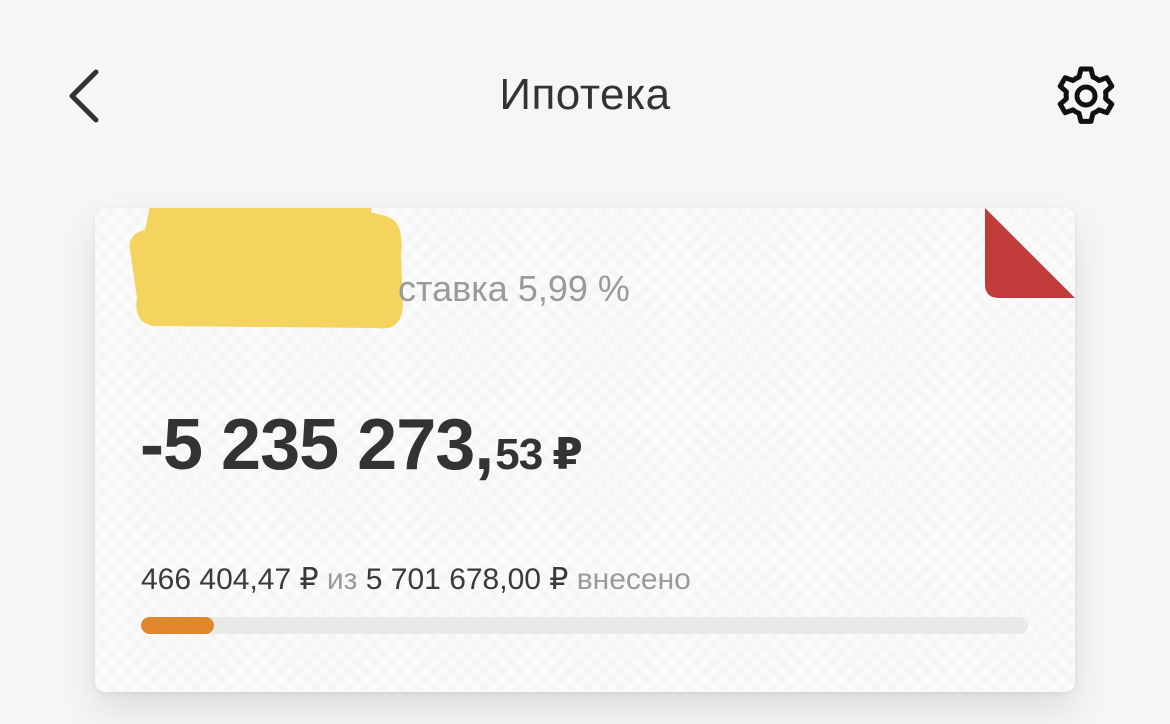  I want to click on balance-currency: ₽, so click(567, 454).